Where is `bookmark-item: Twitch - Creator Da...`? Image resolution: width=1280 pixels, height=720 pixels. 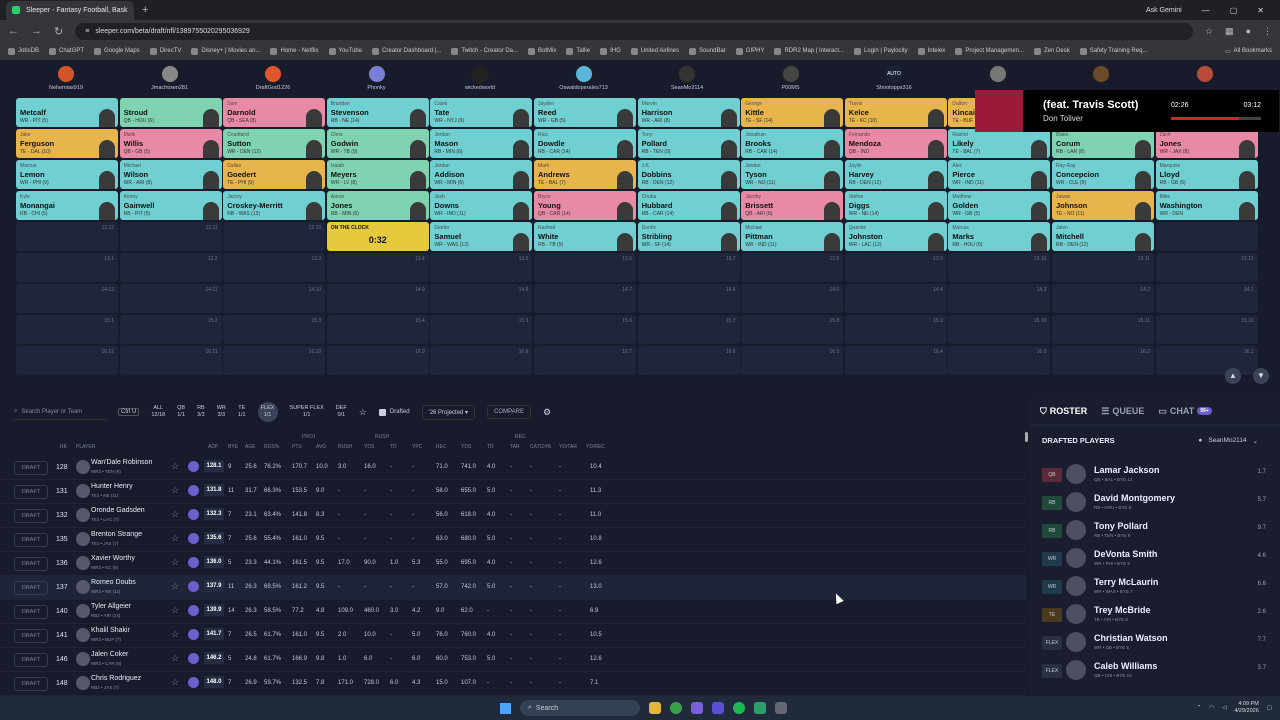
bookmark-item: Twitch - Creator Da... is located at coordinates (484, 51).